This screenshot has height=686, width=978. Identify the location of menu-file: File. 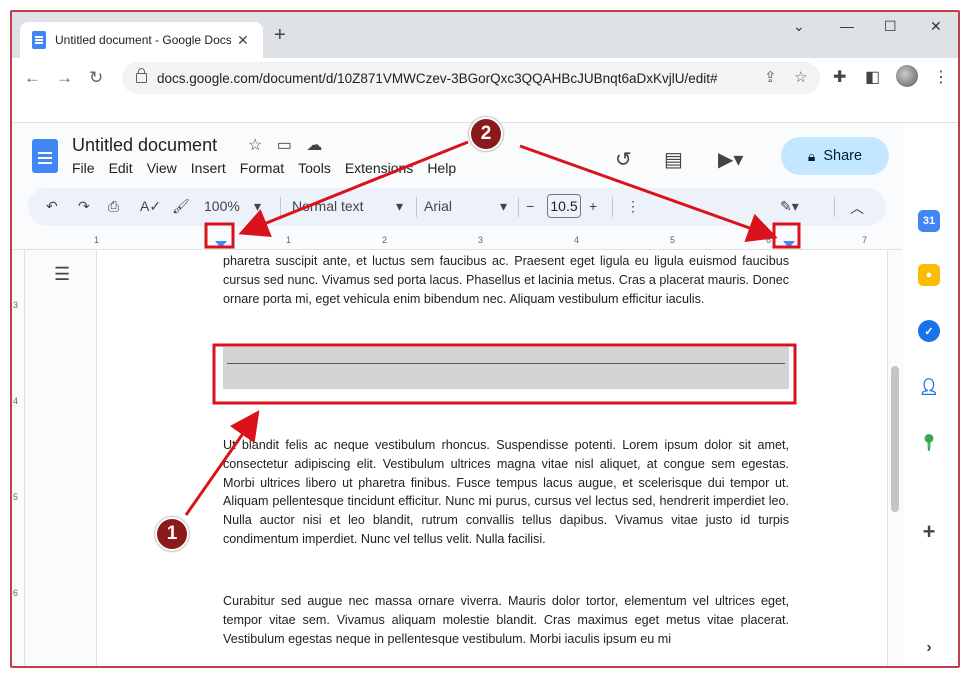
(83, 168).